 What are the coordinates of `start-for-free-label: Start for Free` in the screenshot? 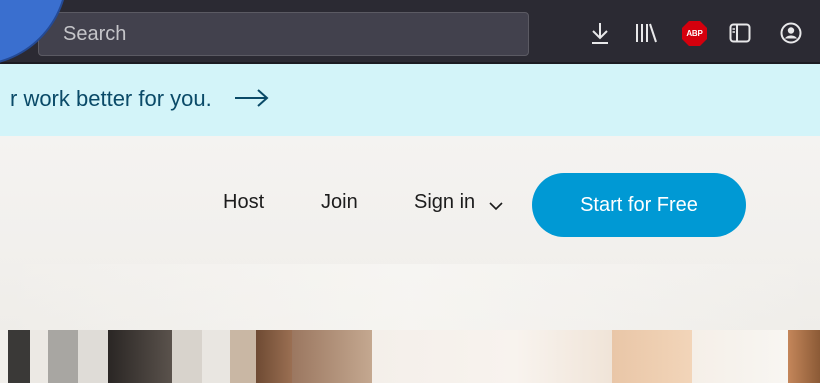 It's located at (639, 204).